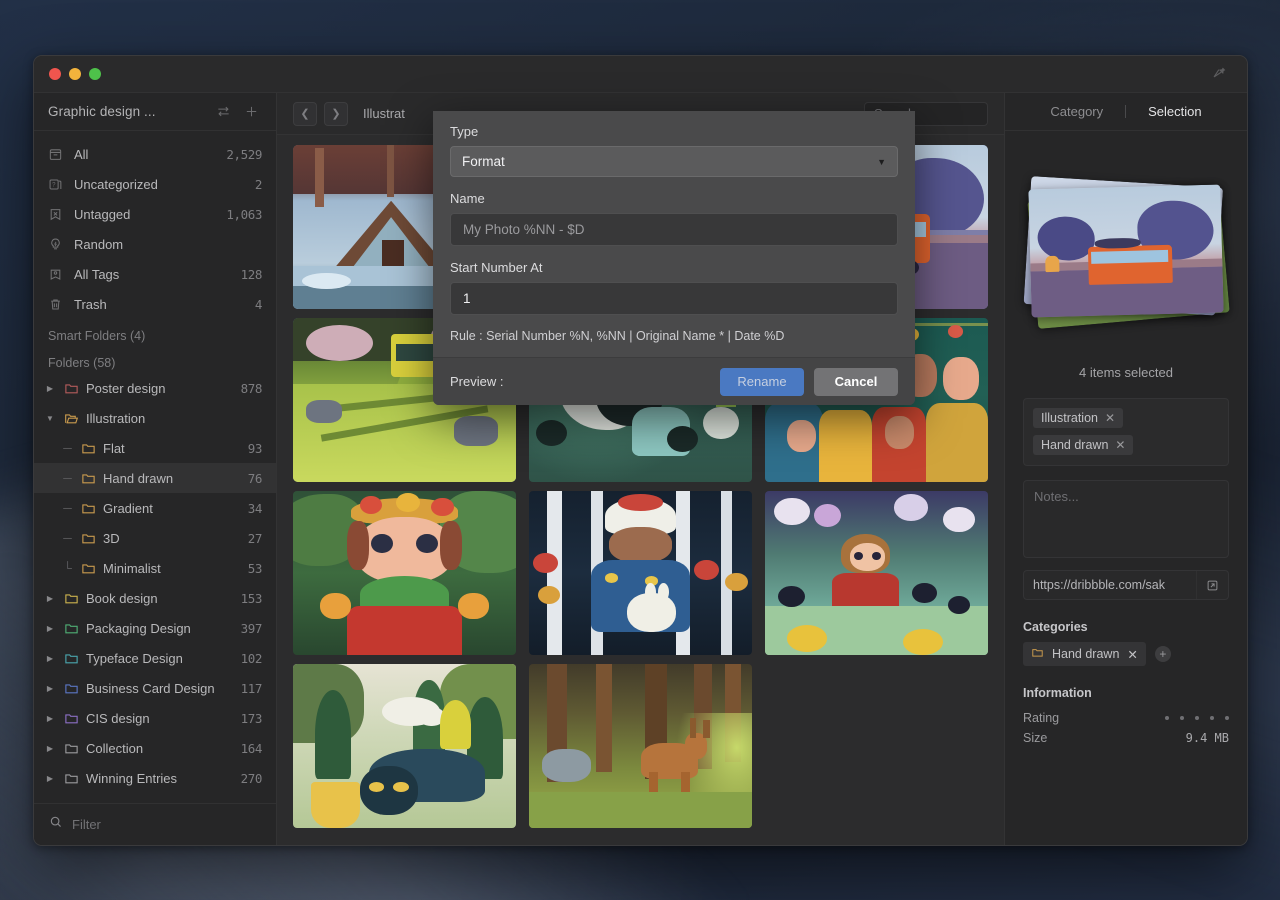  Describe the element at coordinates (111, 538) in the screenshot. I see `folder-label: 3D` at that location.